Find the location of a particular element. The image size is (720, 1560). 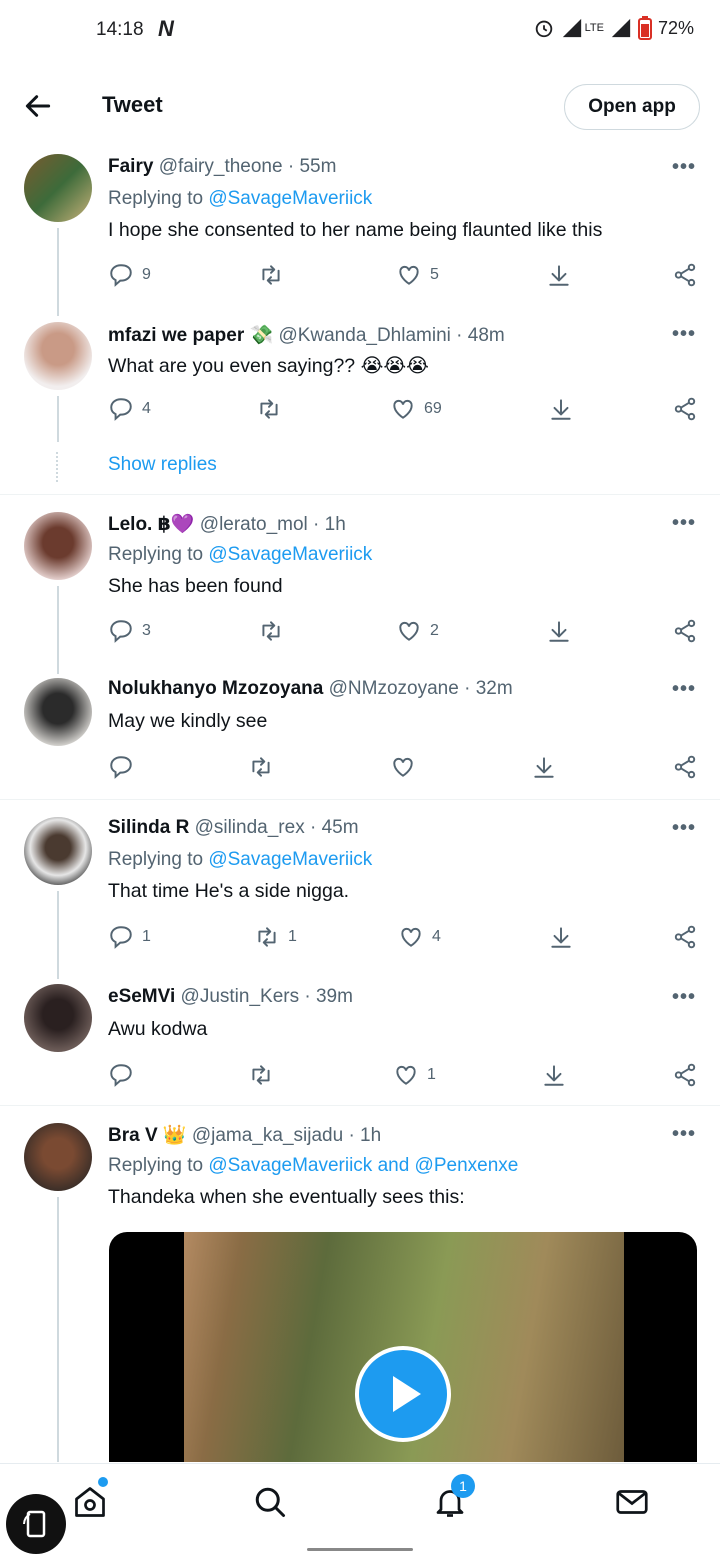

retweet-icon is located at coordinates (261, 1075).